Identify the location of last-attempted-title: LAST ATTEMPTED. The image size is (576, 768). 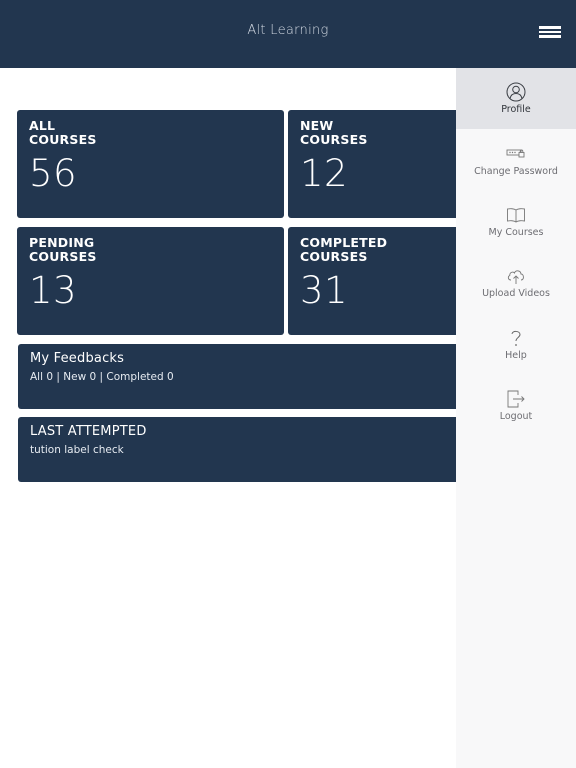
(88, 431).